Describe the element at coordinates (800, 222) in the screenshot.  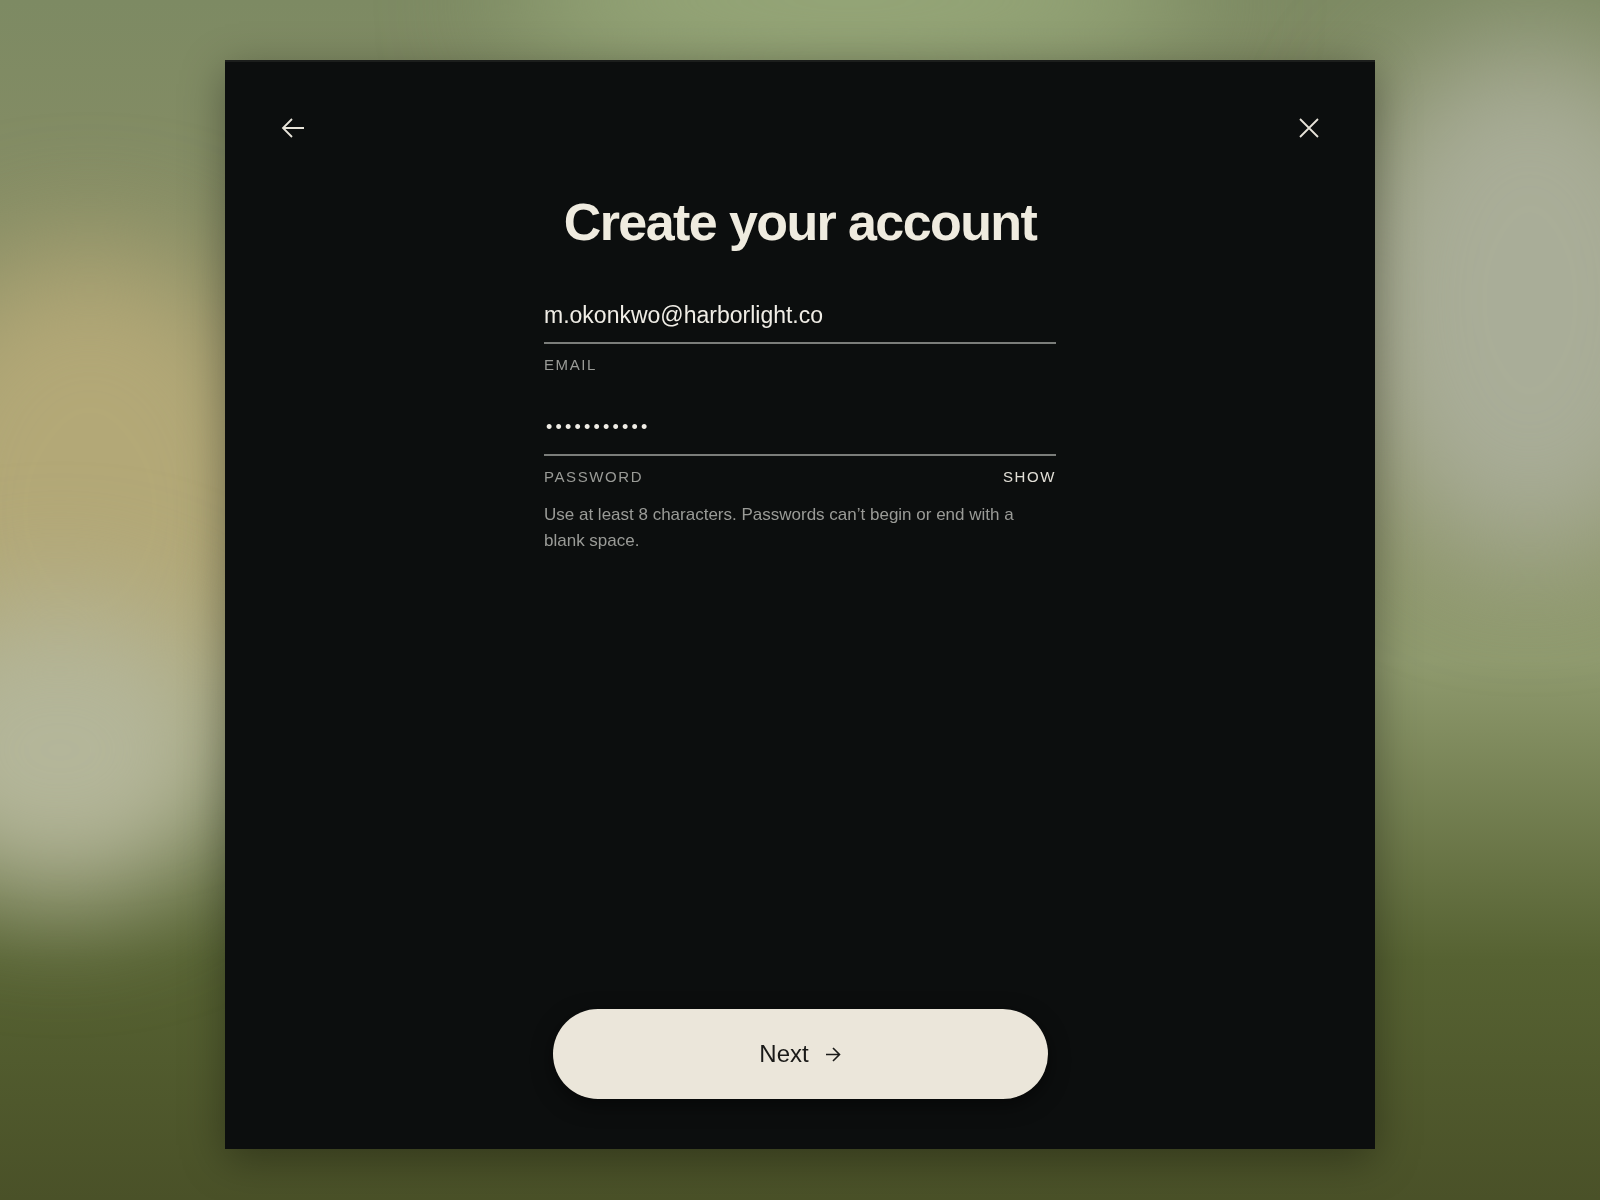
I see `dialog-title: Create your account` at that location.